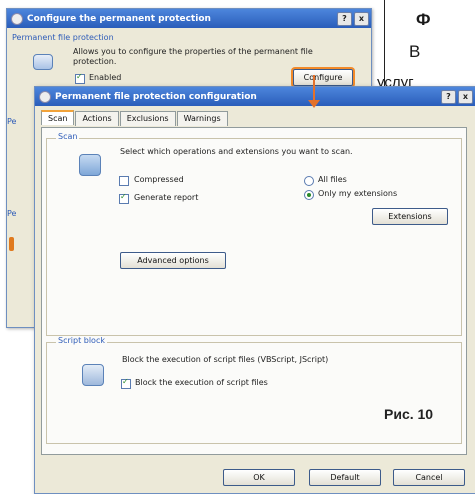 This screenshot has width=475, height=494. Describe the element at coordinates (90, 165) in the screenshot. I see `magnifier-icon` at that location.